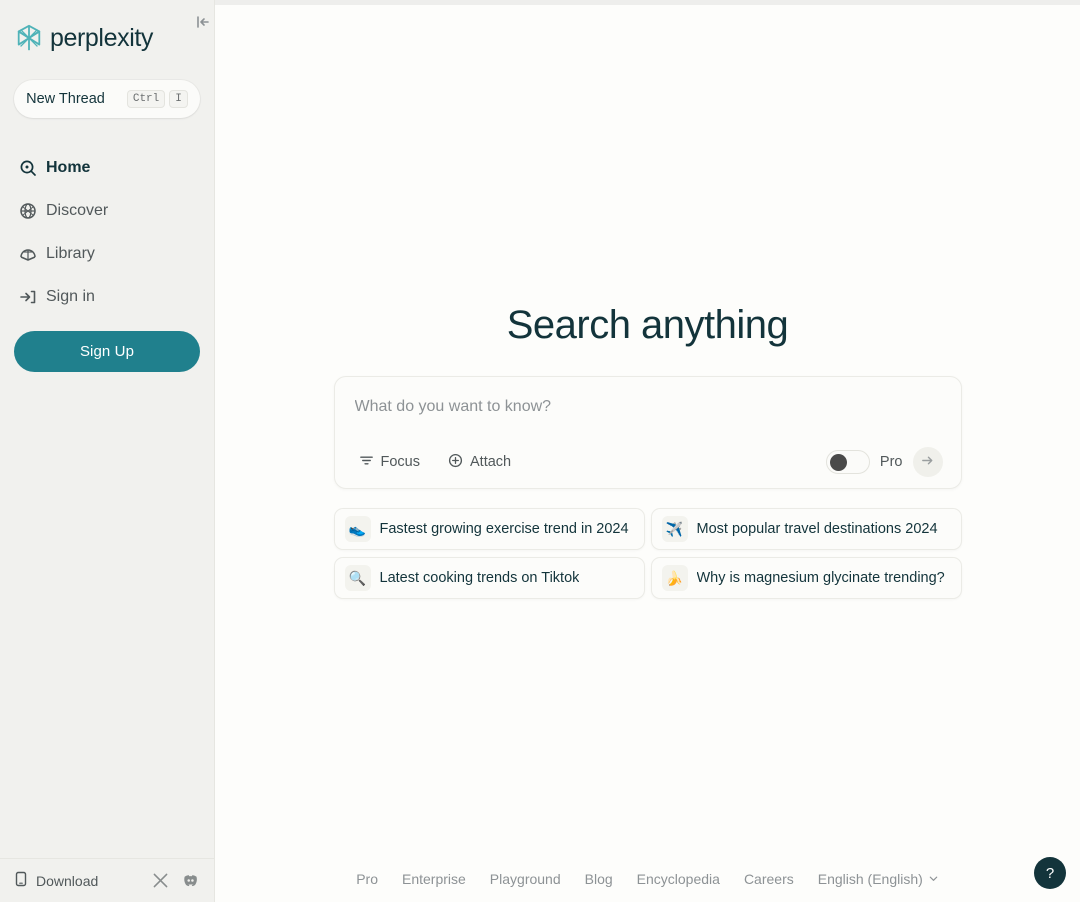  I want to click on new-thread-button: New Thread Ctrl I, so click(107, 99).